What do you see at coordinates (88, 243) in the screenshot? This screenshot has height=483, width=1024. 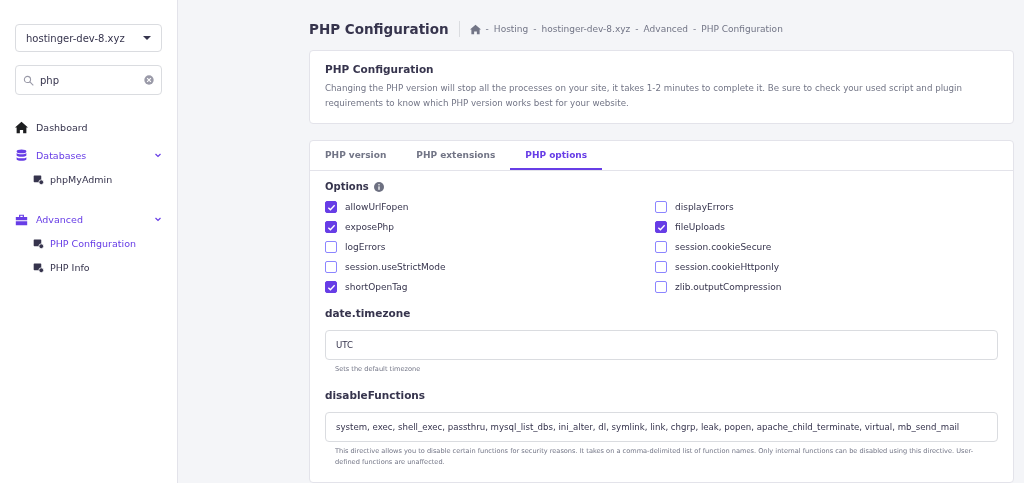 I see `nav-subitem: PHP Configuration` at bounding box center [88, 243].